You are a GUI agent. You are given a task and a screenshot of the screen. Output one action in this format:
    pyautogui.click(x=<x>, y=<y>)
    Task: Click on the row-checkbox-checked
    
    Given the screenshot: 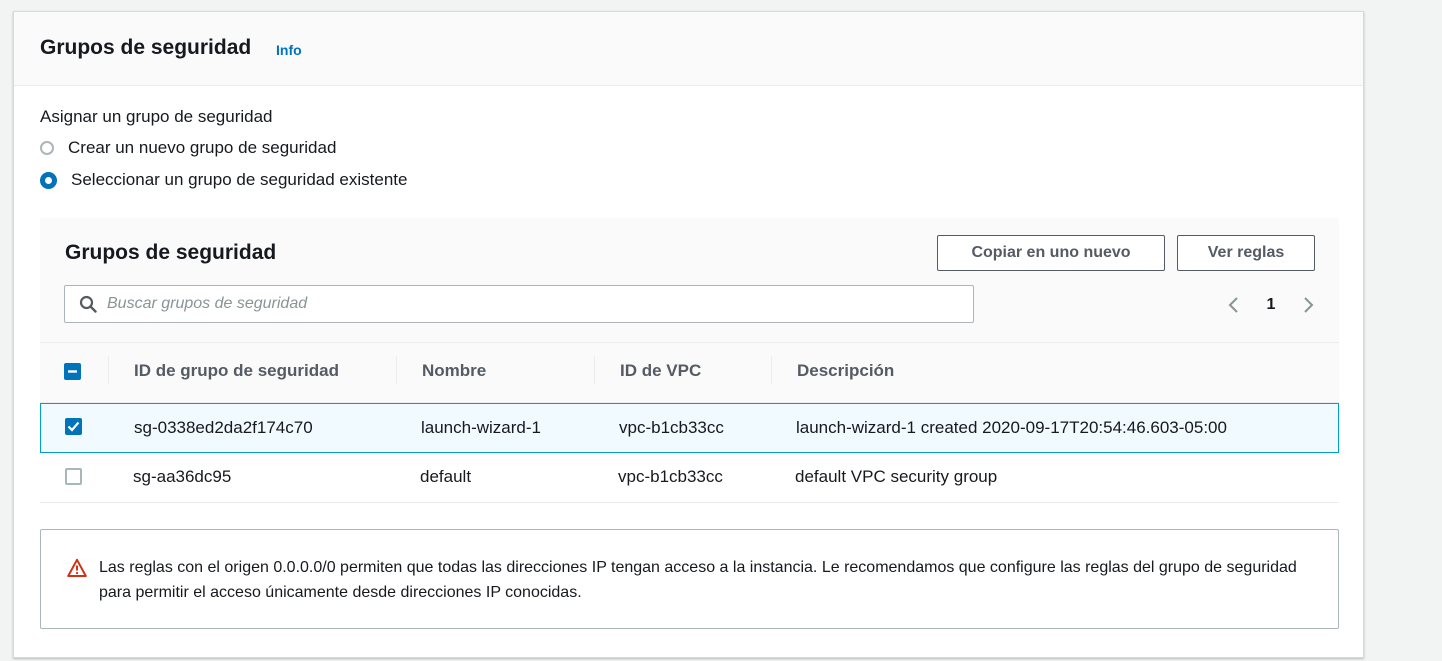 What is the action you would take?
    pyautogui.click(x=73, y=426)
    